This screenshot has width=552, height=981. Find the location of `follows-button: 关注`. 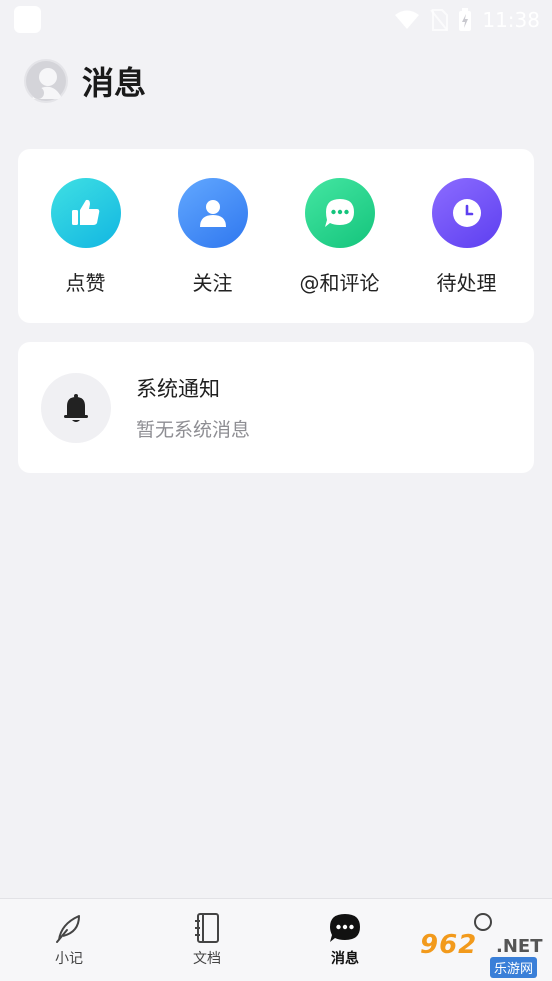

follows-button: 关注 is located at coordinates (213, 236).